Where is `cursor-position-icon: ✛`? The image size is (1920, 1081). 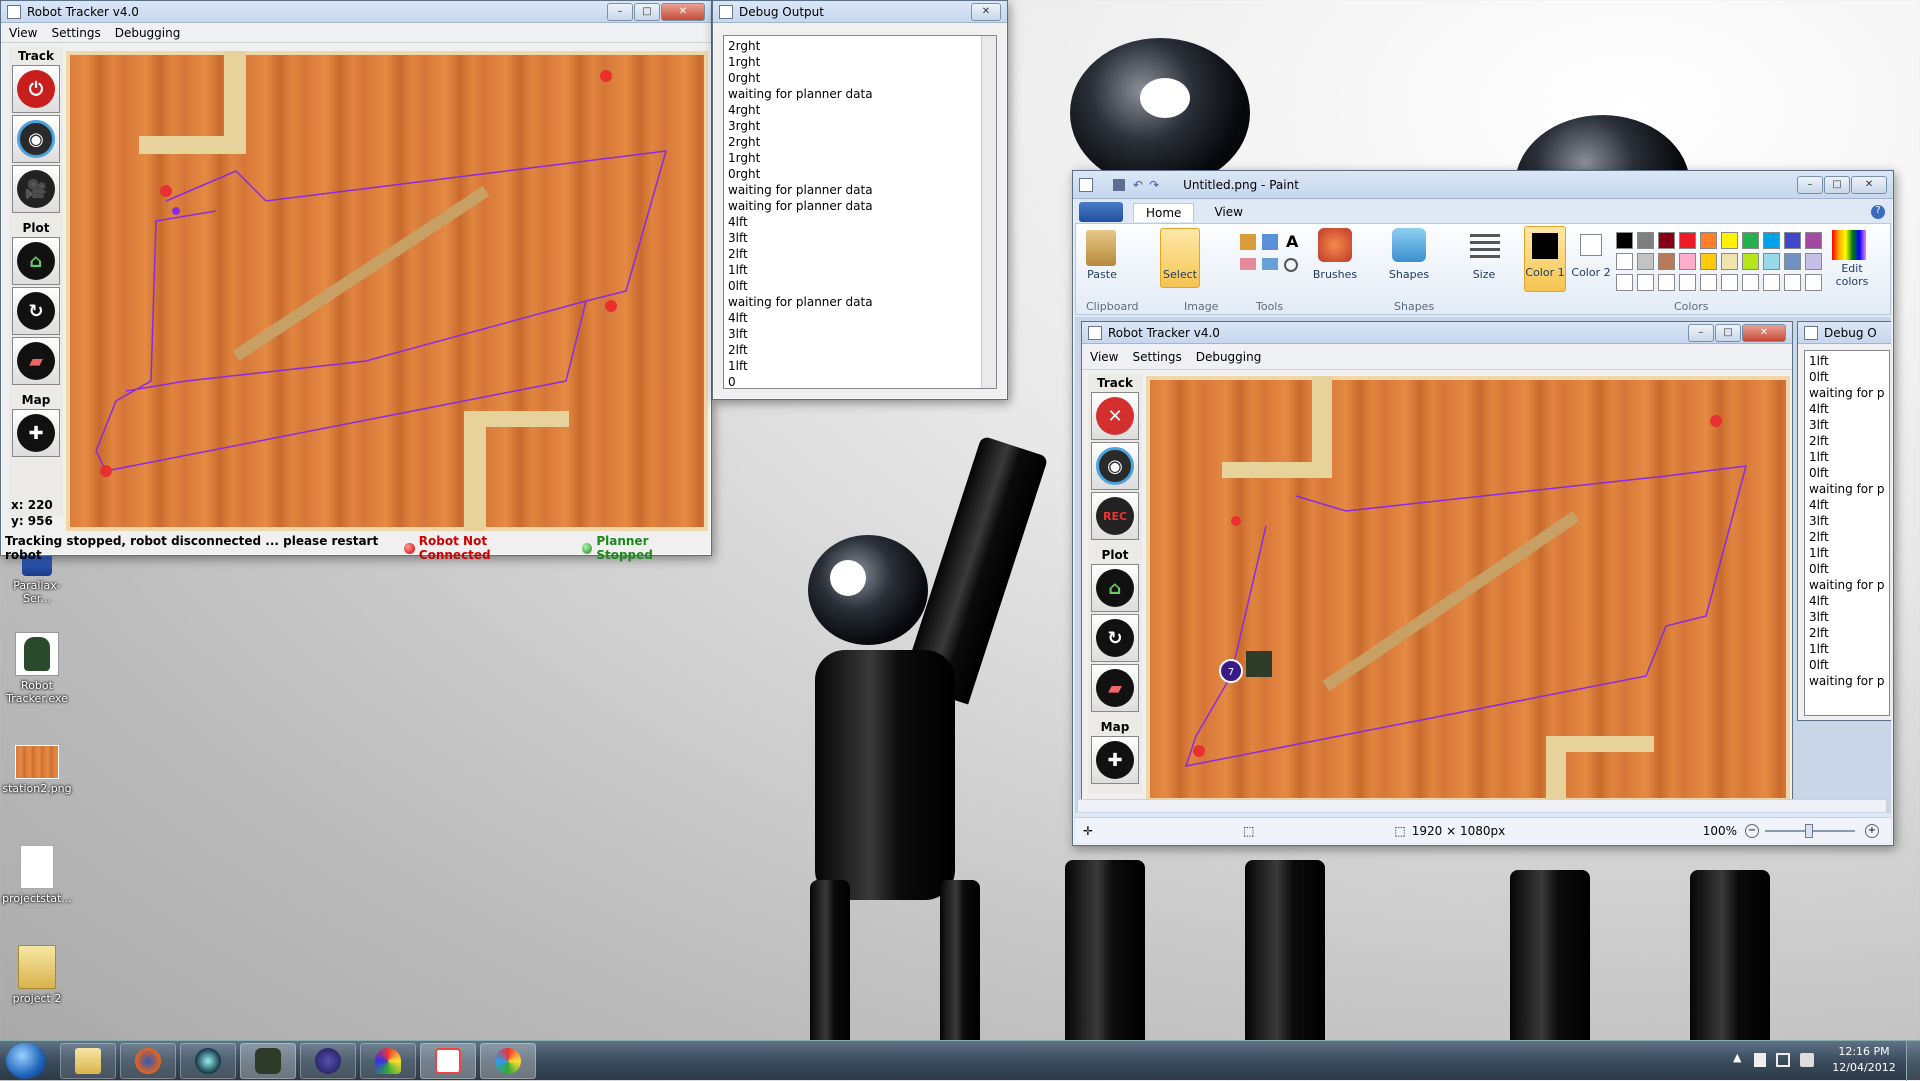
cursor-position-icon: ✛ is located at coordinates (1088, 830).